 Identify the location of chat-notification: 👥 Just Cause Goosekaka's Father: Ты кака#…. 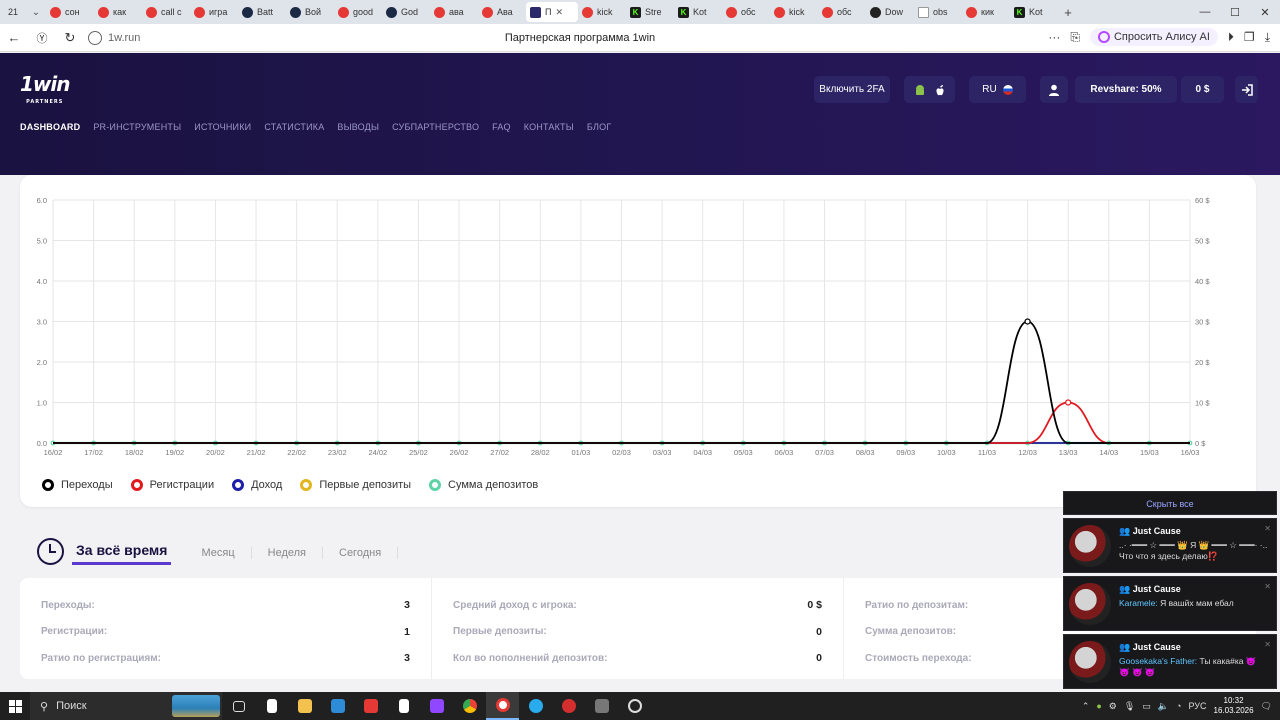
(1170, 661).